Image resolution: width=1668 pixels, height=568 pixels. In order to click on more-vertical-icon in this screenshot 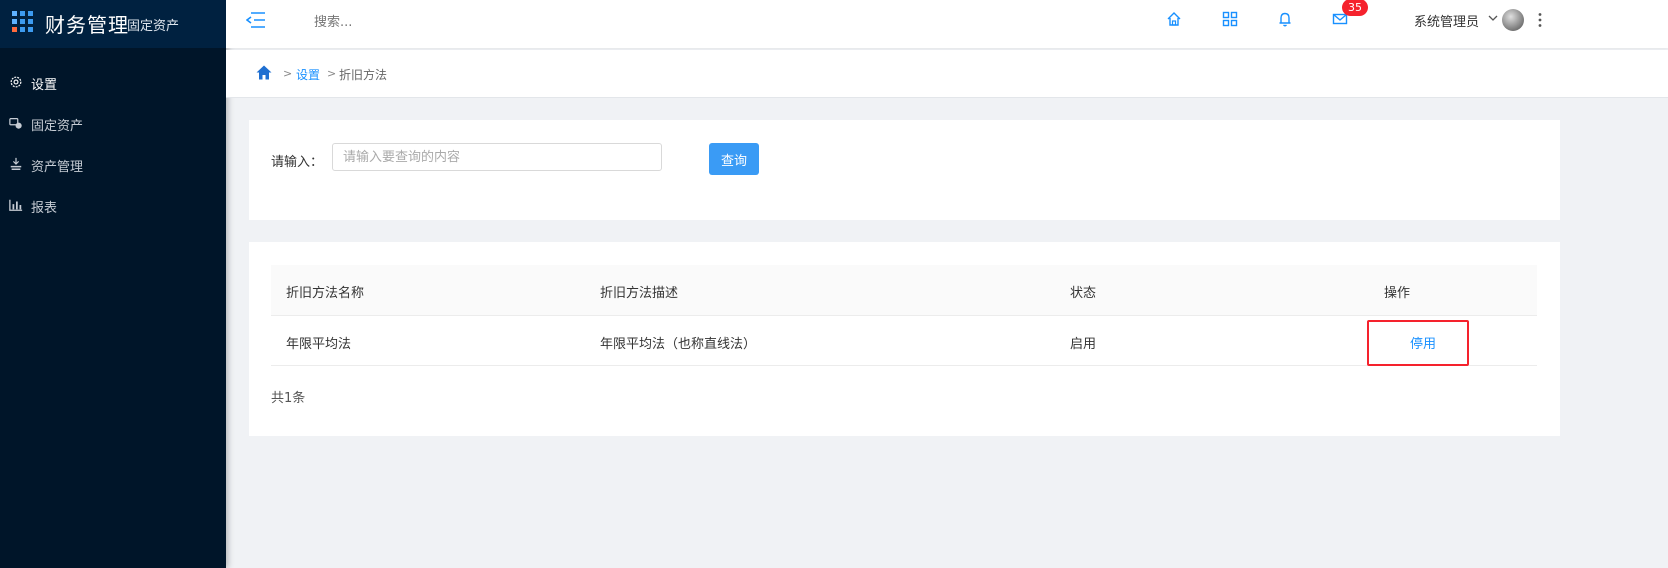, I will do `click(1540, 20)`.